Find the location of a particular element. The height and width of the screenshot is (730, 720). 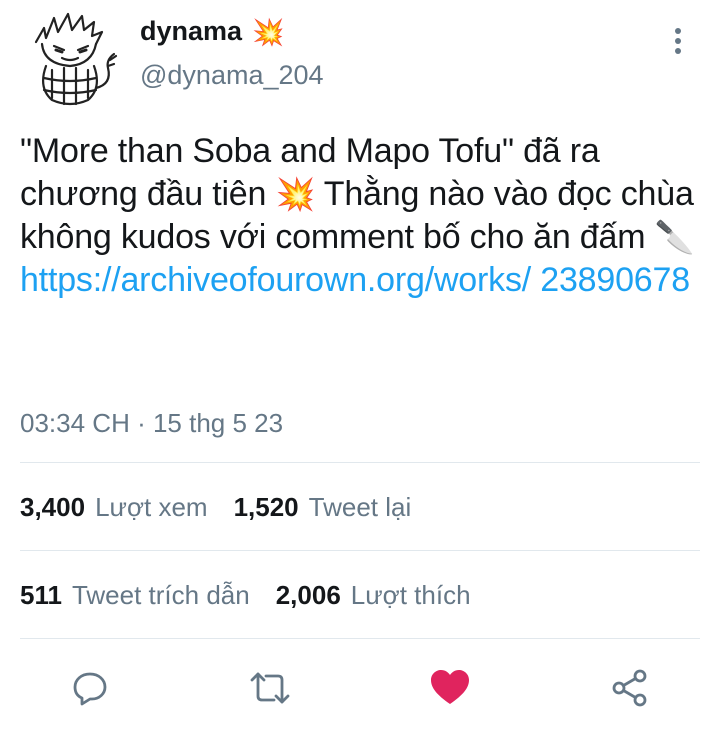

stats-row-views-retweets: 3,400 Lượt xem 1,520 Tweet lại is located at coordinates (215, 507).